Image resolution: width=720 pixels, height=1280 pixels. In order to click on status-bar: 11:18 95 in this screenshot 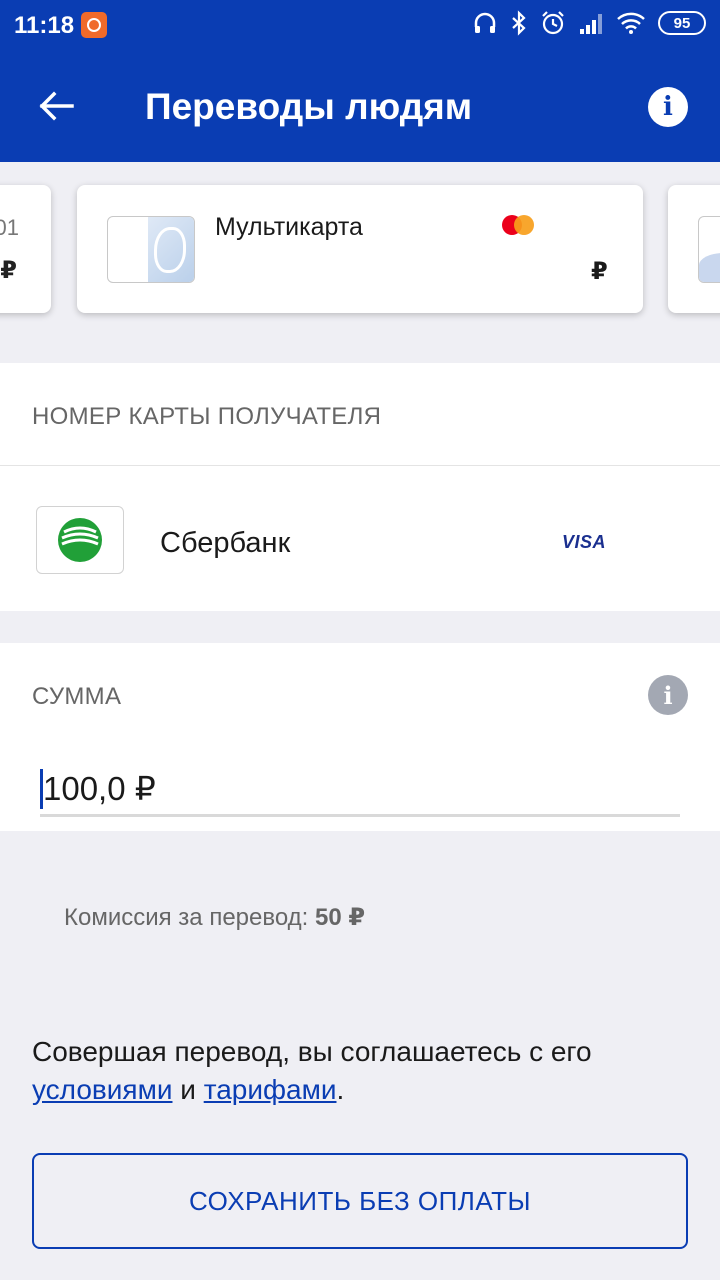, I will do `click(360, 25)`.